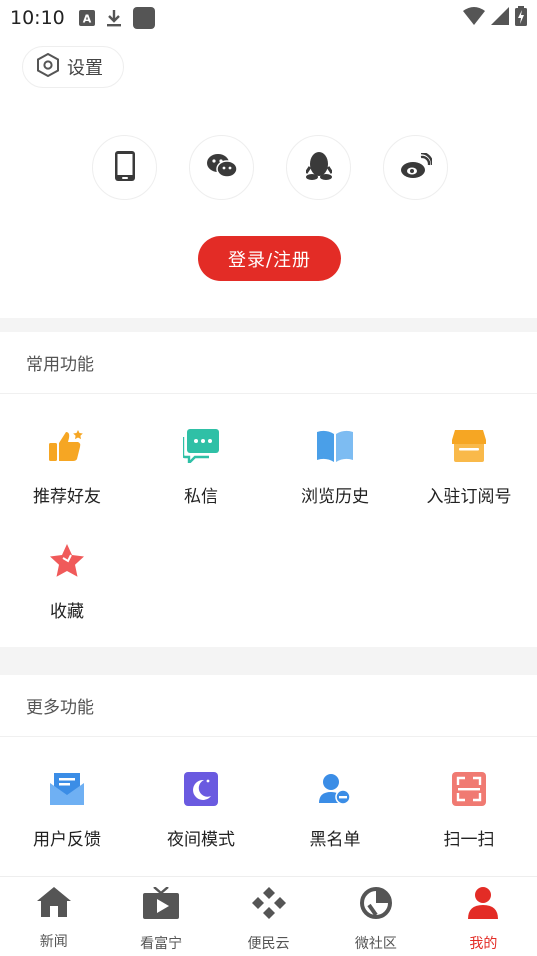 Image resolution: width=537 pixels, height=956 pixels. Describe the element at coordinates (483, 905) in the screenshot. I see `person-icon` at that location.